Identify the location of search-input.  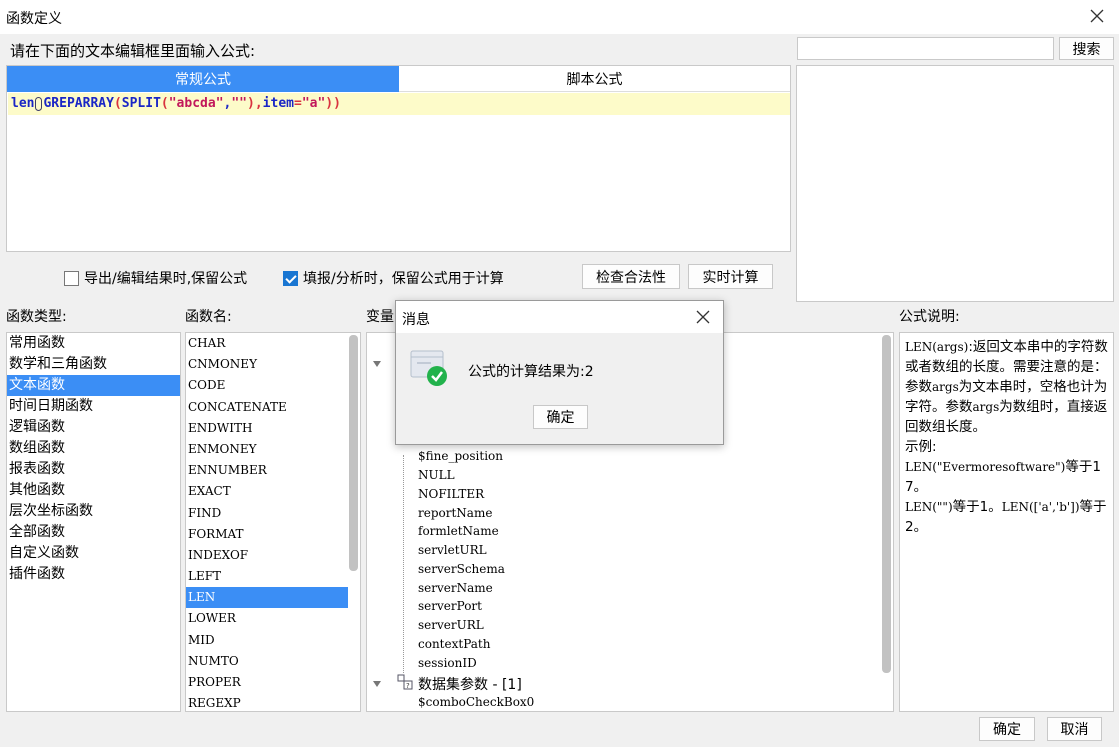
(925, 48).